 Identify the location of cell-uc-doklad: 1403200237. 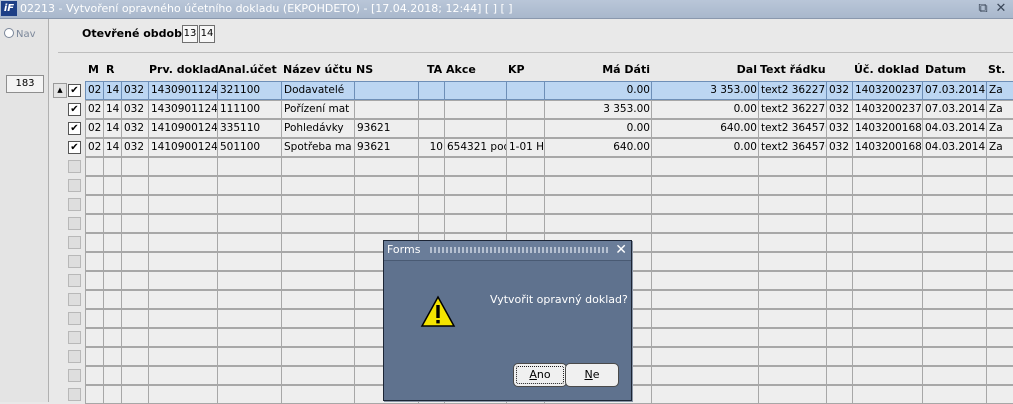
(888, 90).